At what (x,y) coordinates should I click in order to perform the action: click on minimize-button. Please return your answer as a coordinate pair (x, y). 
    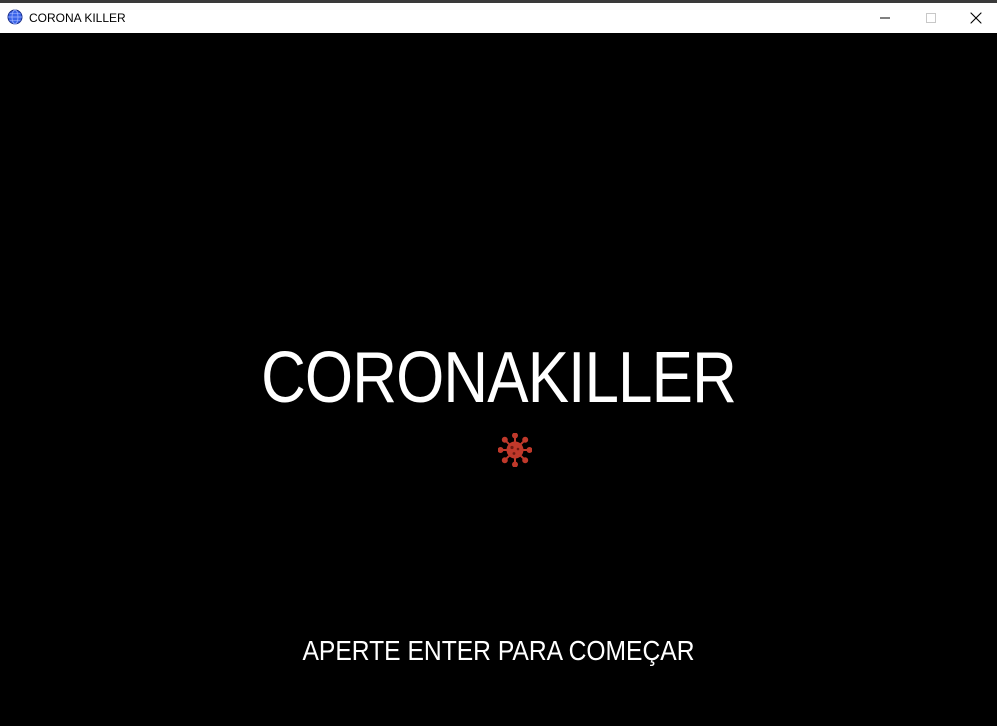
    Looking at the image, I should click on (885, 18).